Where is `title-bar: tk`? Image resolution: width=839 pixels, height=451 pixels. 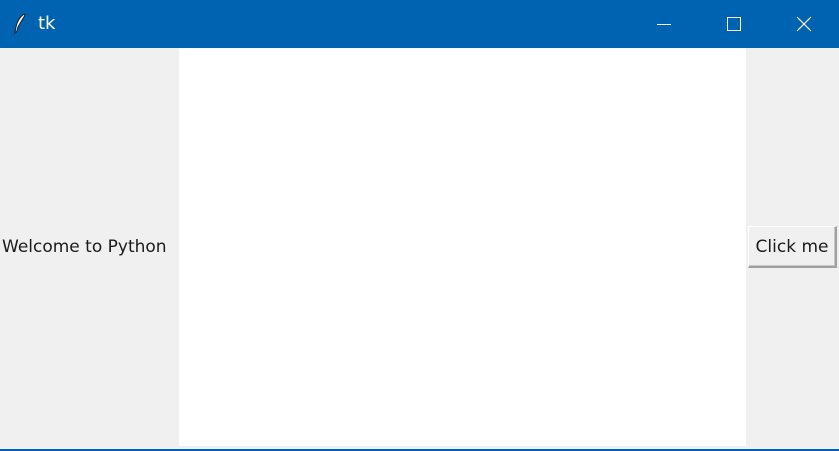
title-bar: tk is located at coordinates (419, 24).